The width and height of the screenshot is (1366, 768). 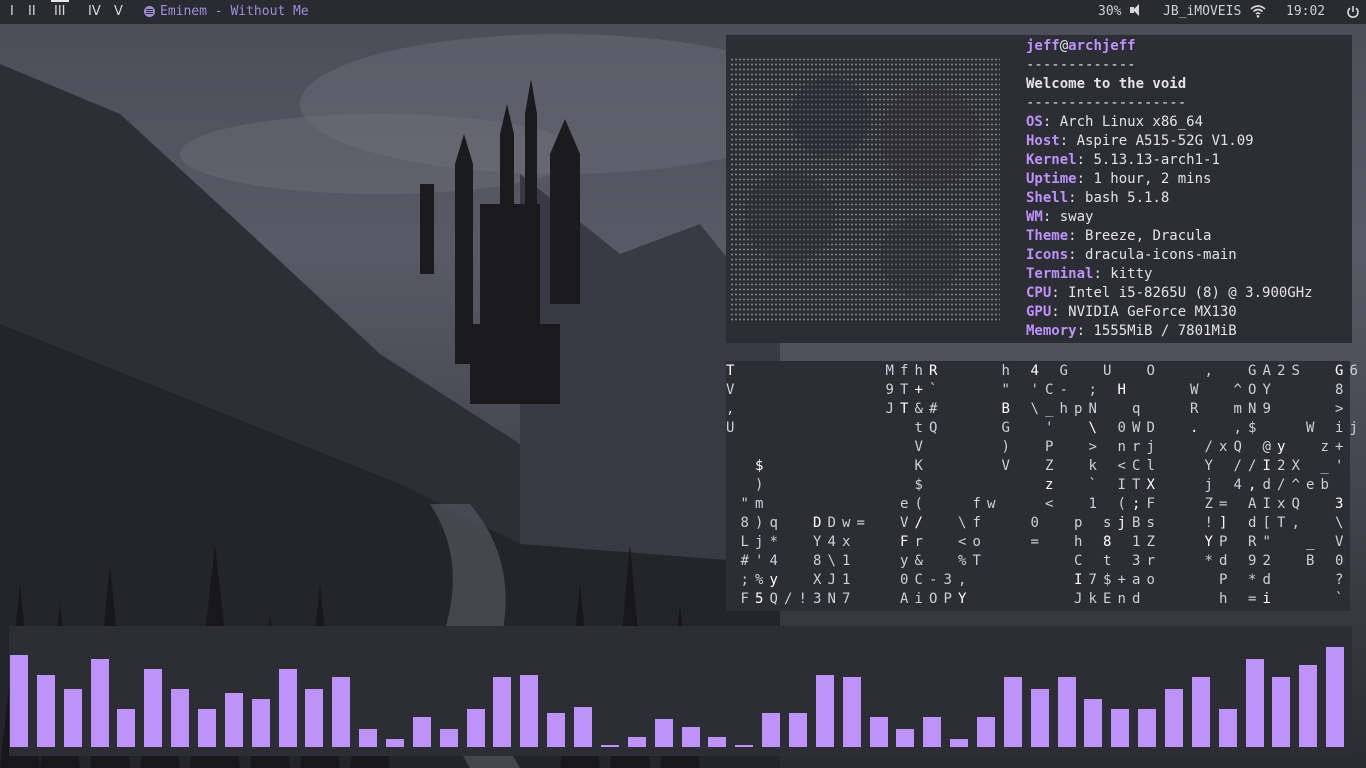 What do you see at coordinates (1060, 274) in the screenshot?
I see `info-key: Terminal` at bounding box center [1060, 274].